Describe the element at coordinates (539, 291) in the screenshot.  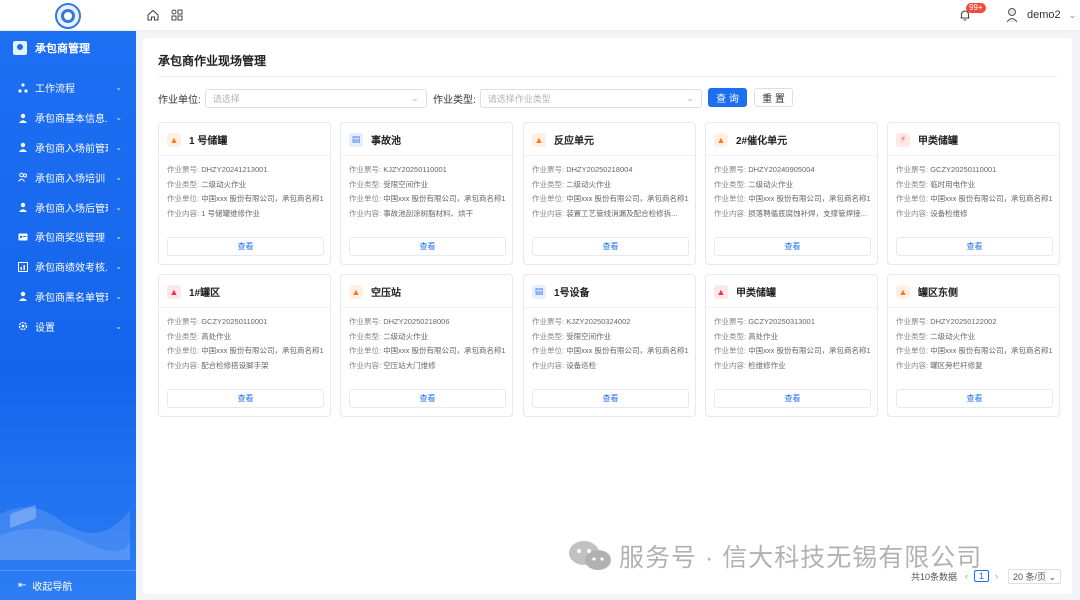
I see `document-icon: ▤` at that location.